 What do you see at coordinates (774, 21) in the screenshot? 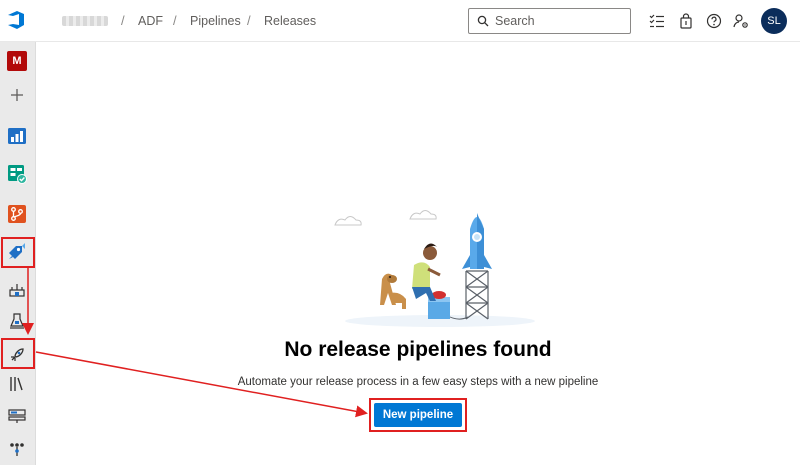
I see `user-avatar: SL` at bounding box center [774, 21].